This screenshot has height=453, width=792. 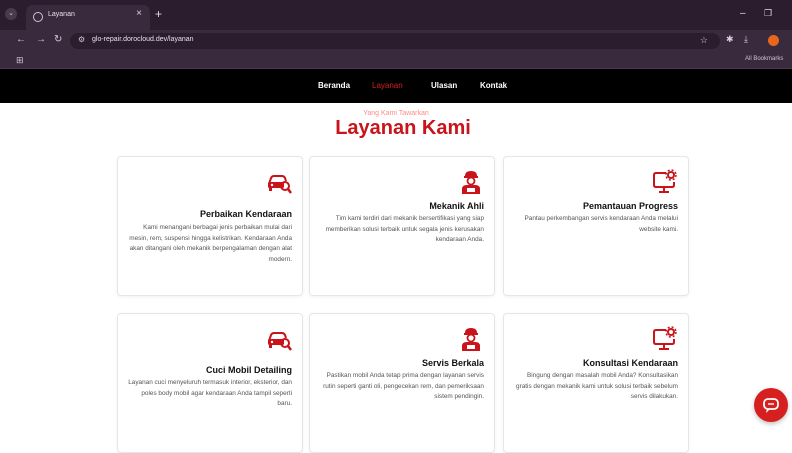 I want to click on nav-kontak: Kontak, so click(x=493, y=85).